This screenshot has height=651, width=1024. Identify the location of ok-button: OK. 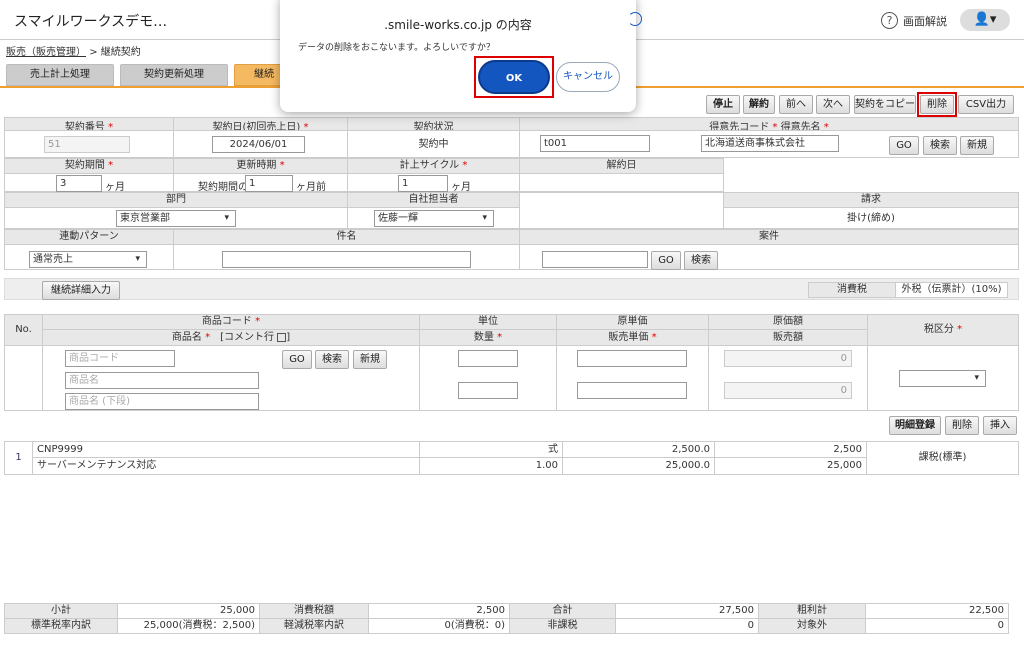
(514, 77).